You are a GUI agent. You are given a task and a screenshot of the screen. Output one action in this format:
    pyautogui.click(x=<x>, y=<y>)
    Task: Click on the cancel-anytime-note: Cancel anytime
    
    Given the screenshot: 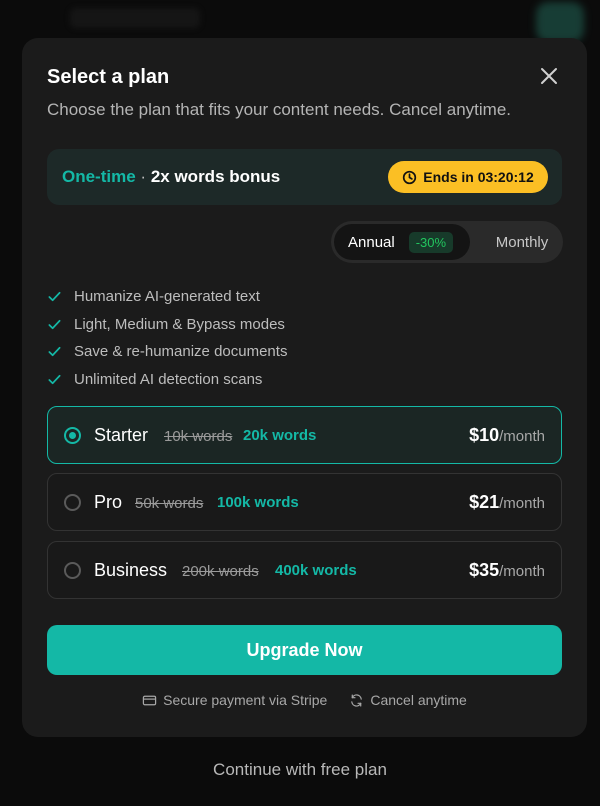 What is the action you would take?
    pyautogui.click(x=408, y=700)
    